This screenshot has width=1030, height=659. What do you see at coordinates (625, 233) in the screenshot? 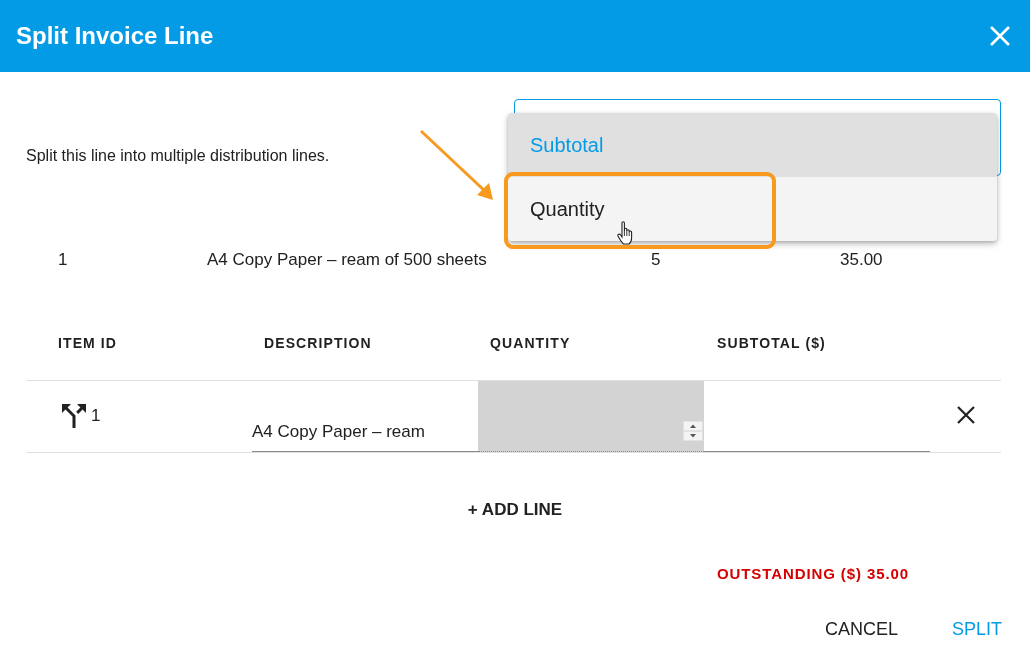
I see `hand-cursor-icon` at bounding box center [625, 233].